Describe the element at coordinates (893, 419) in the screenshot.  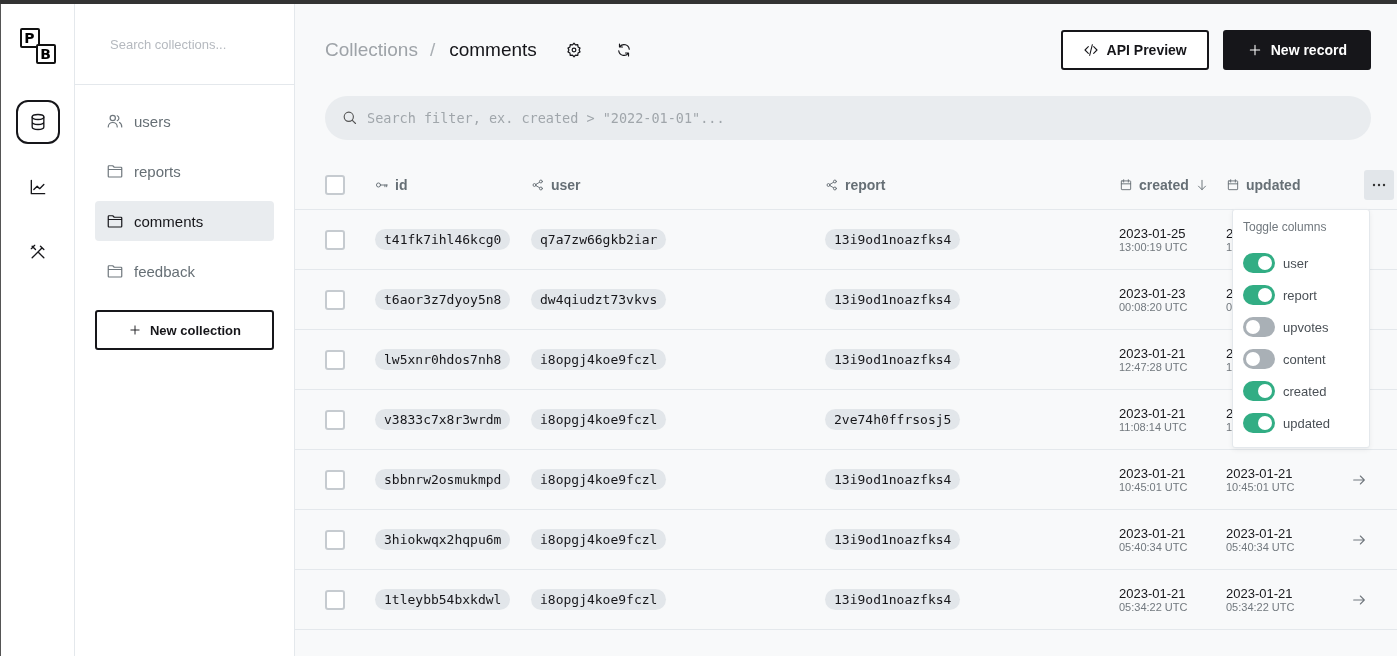
I see `relation-id: 2ve74h0ffrsosj5` at that location.